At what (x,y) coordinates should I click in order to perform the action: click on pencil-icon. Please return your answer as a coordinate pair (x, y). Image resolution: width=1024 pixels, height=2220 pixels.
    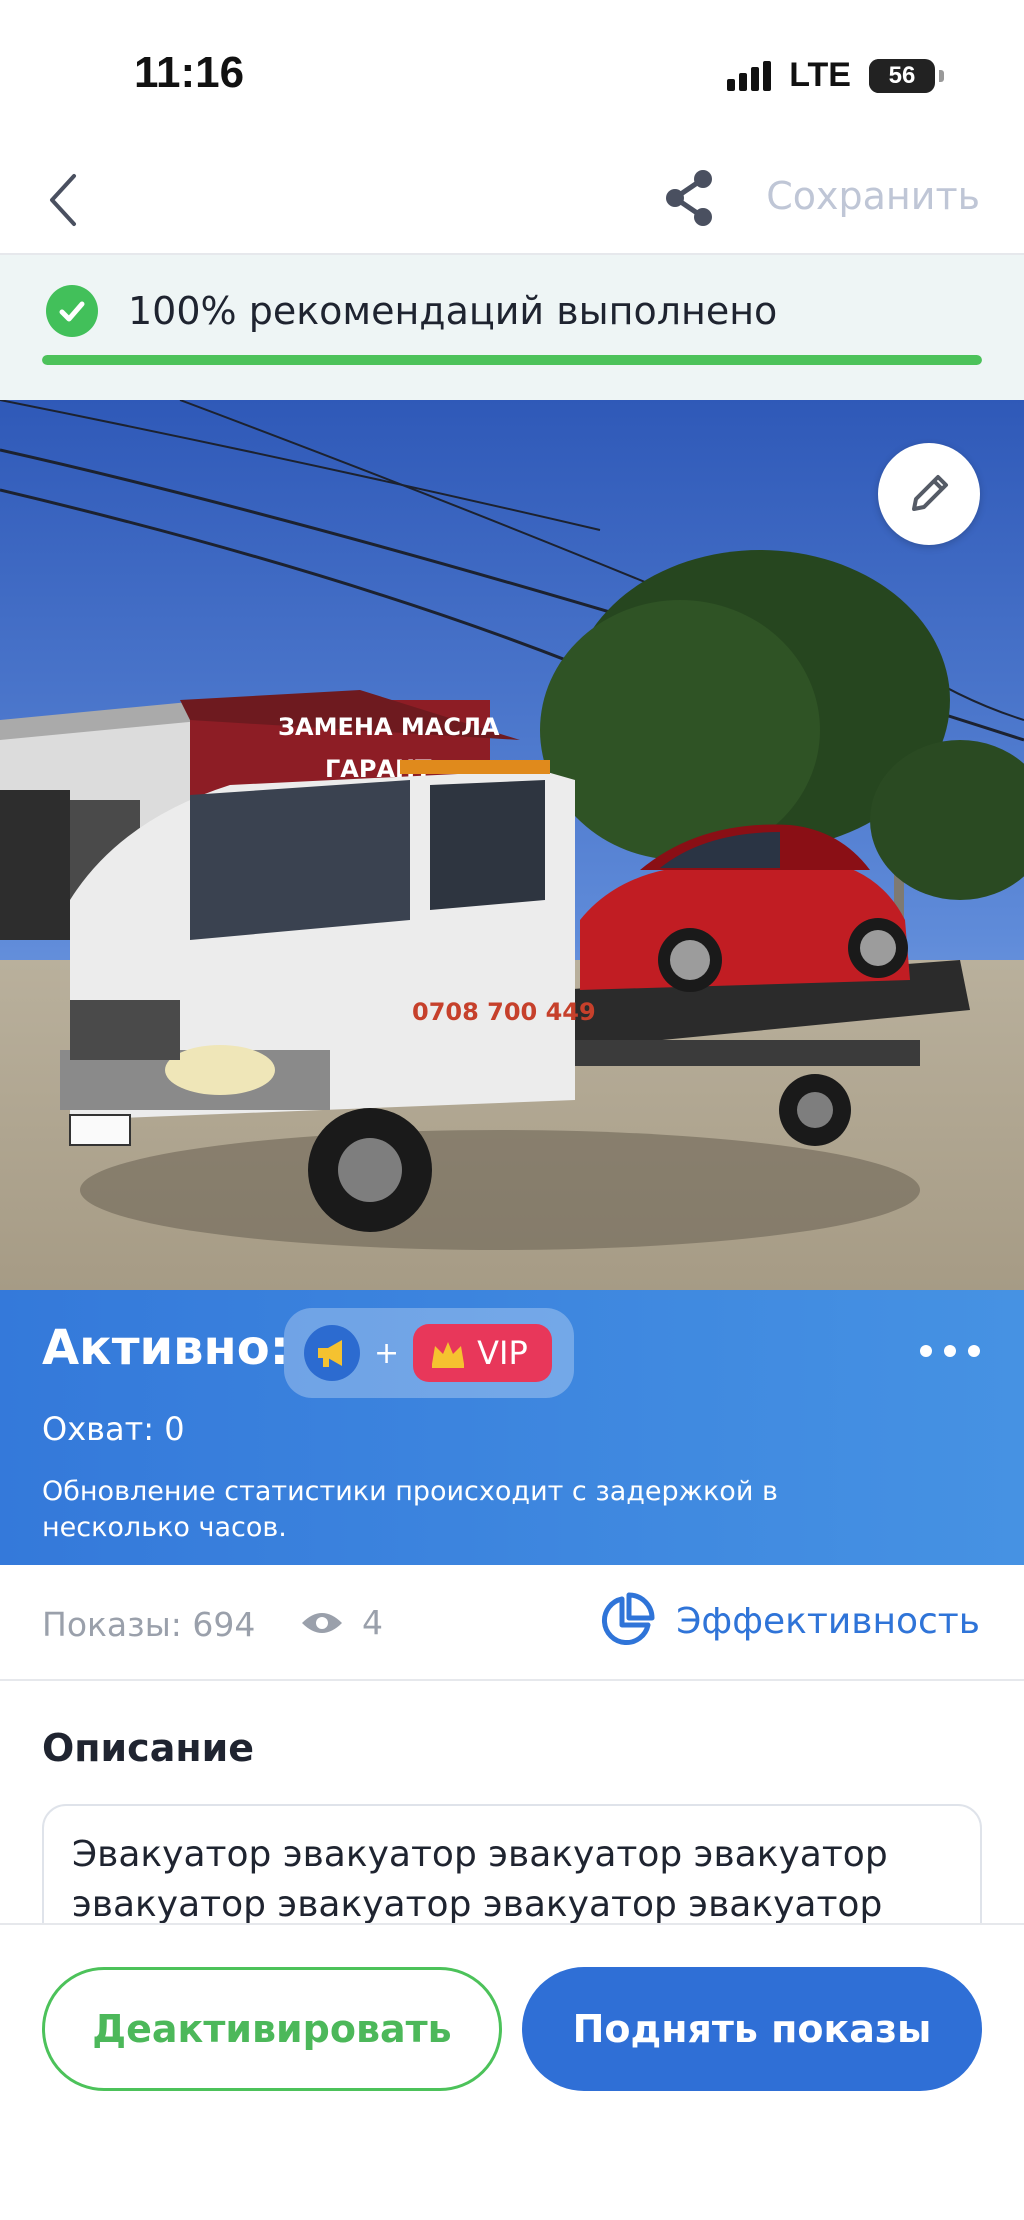
    Looking at the image, I should click on (930, 493).